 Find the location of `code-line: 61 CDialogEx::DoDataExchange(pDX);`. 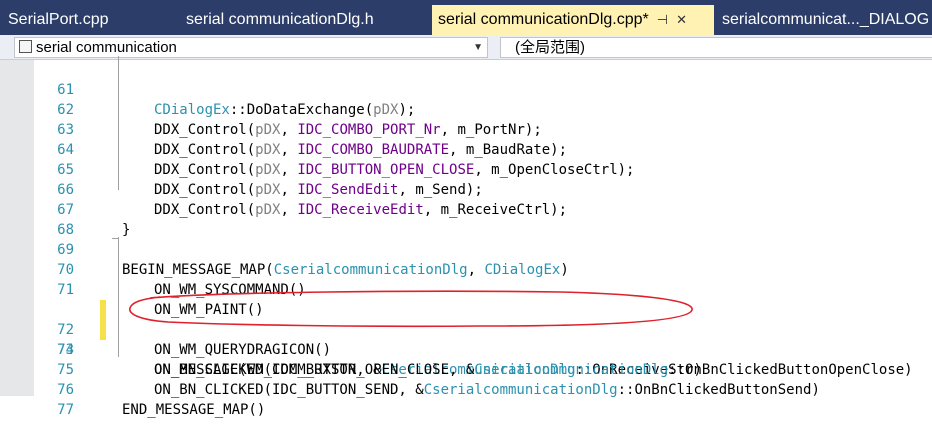

code-line: 61 CDialogEx::DoDataExchange(pDX); is located at coordinates (466, 89).